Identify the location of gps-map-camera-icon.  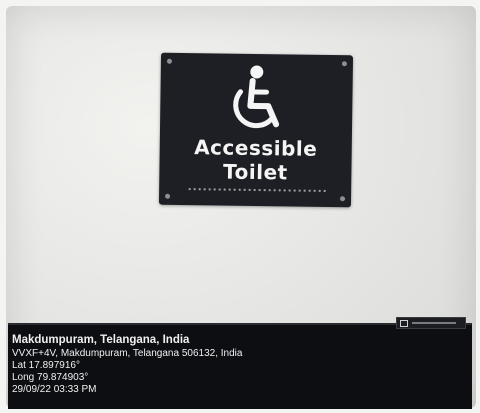
(404, 323).